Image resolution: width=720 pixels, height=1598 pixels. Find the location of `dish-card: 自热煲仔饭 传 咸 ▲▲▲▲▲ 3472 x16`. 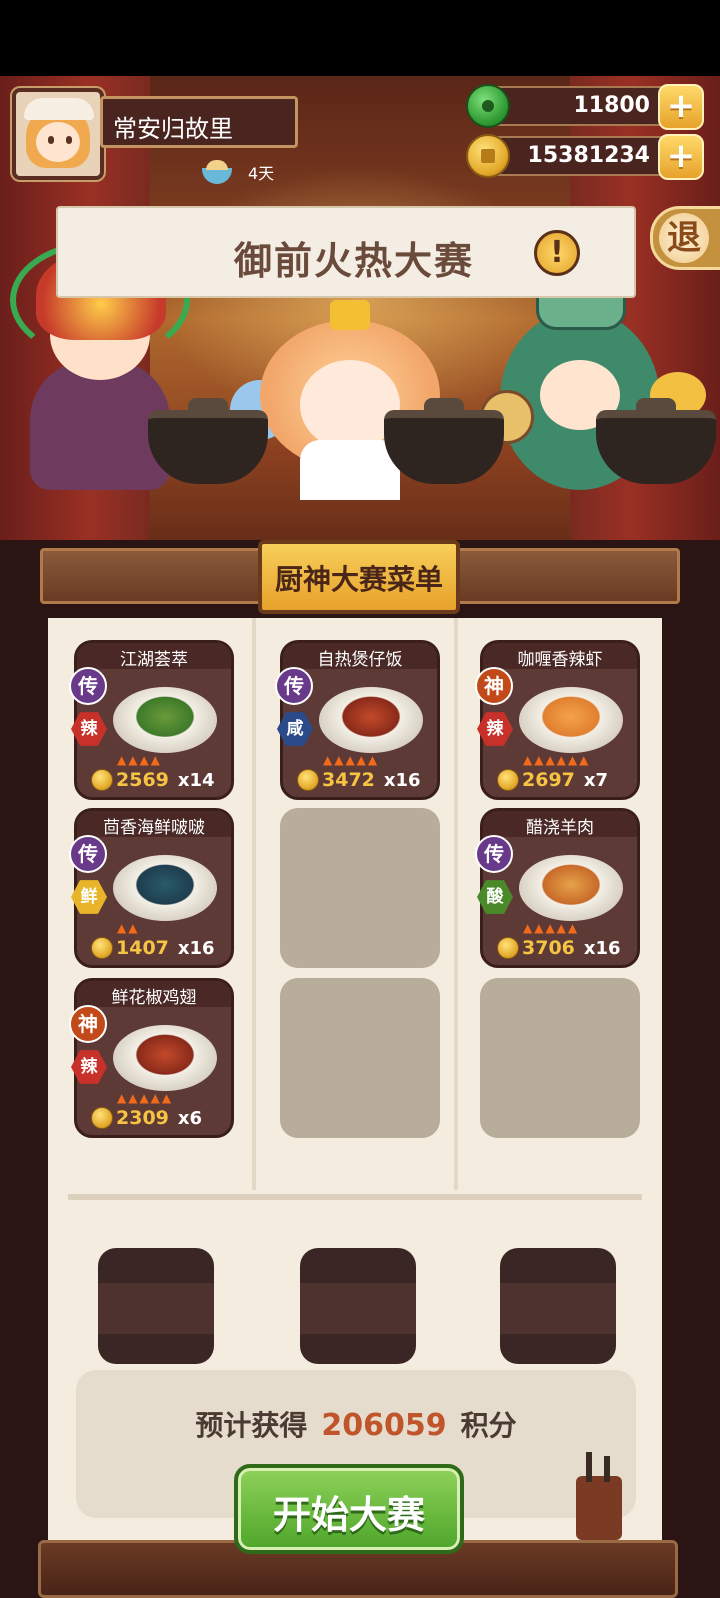

dish-card: 自热煲仔饭 传 咸 ▲▲▲▲▲ 3472 x16 is located at coordinates (357, 720).